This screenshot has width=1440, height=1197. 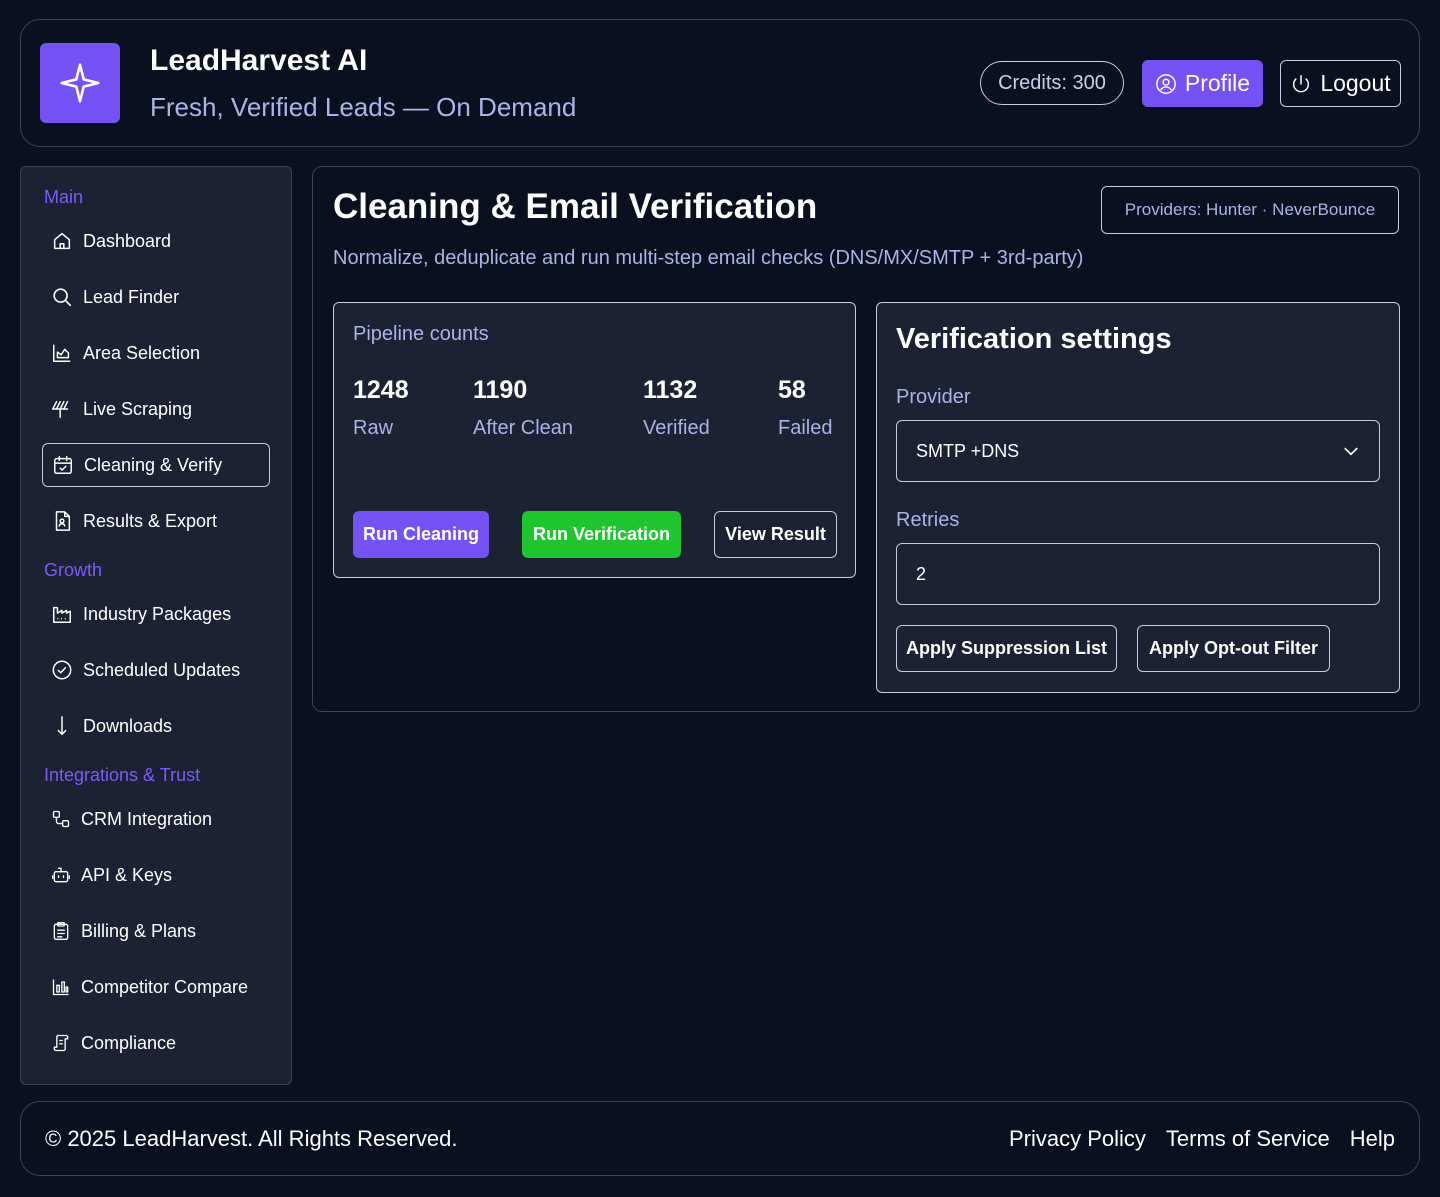 I want to click on live-scraping-icon, so click(x=60, y=409).